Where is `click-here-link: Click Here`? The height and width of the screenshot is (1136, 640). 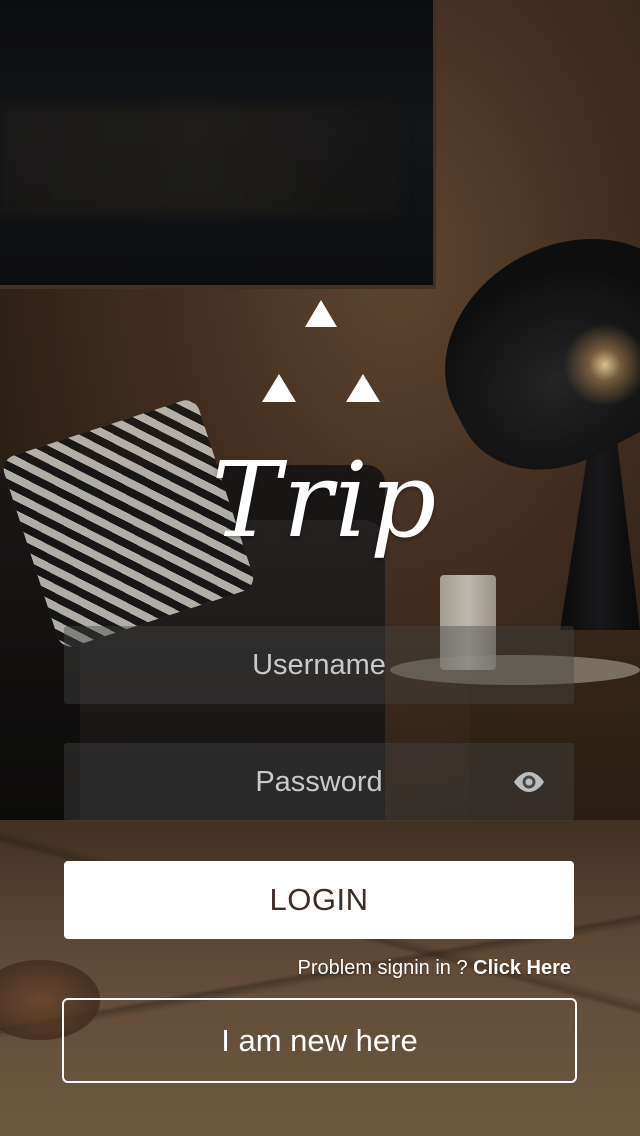
click-here-link: Click Here is located at coordinates (522, 968).